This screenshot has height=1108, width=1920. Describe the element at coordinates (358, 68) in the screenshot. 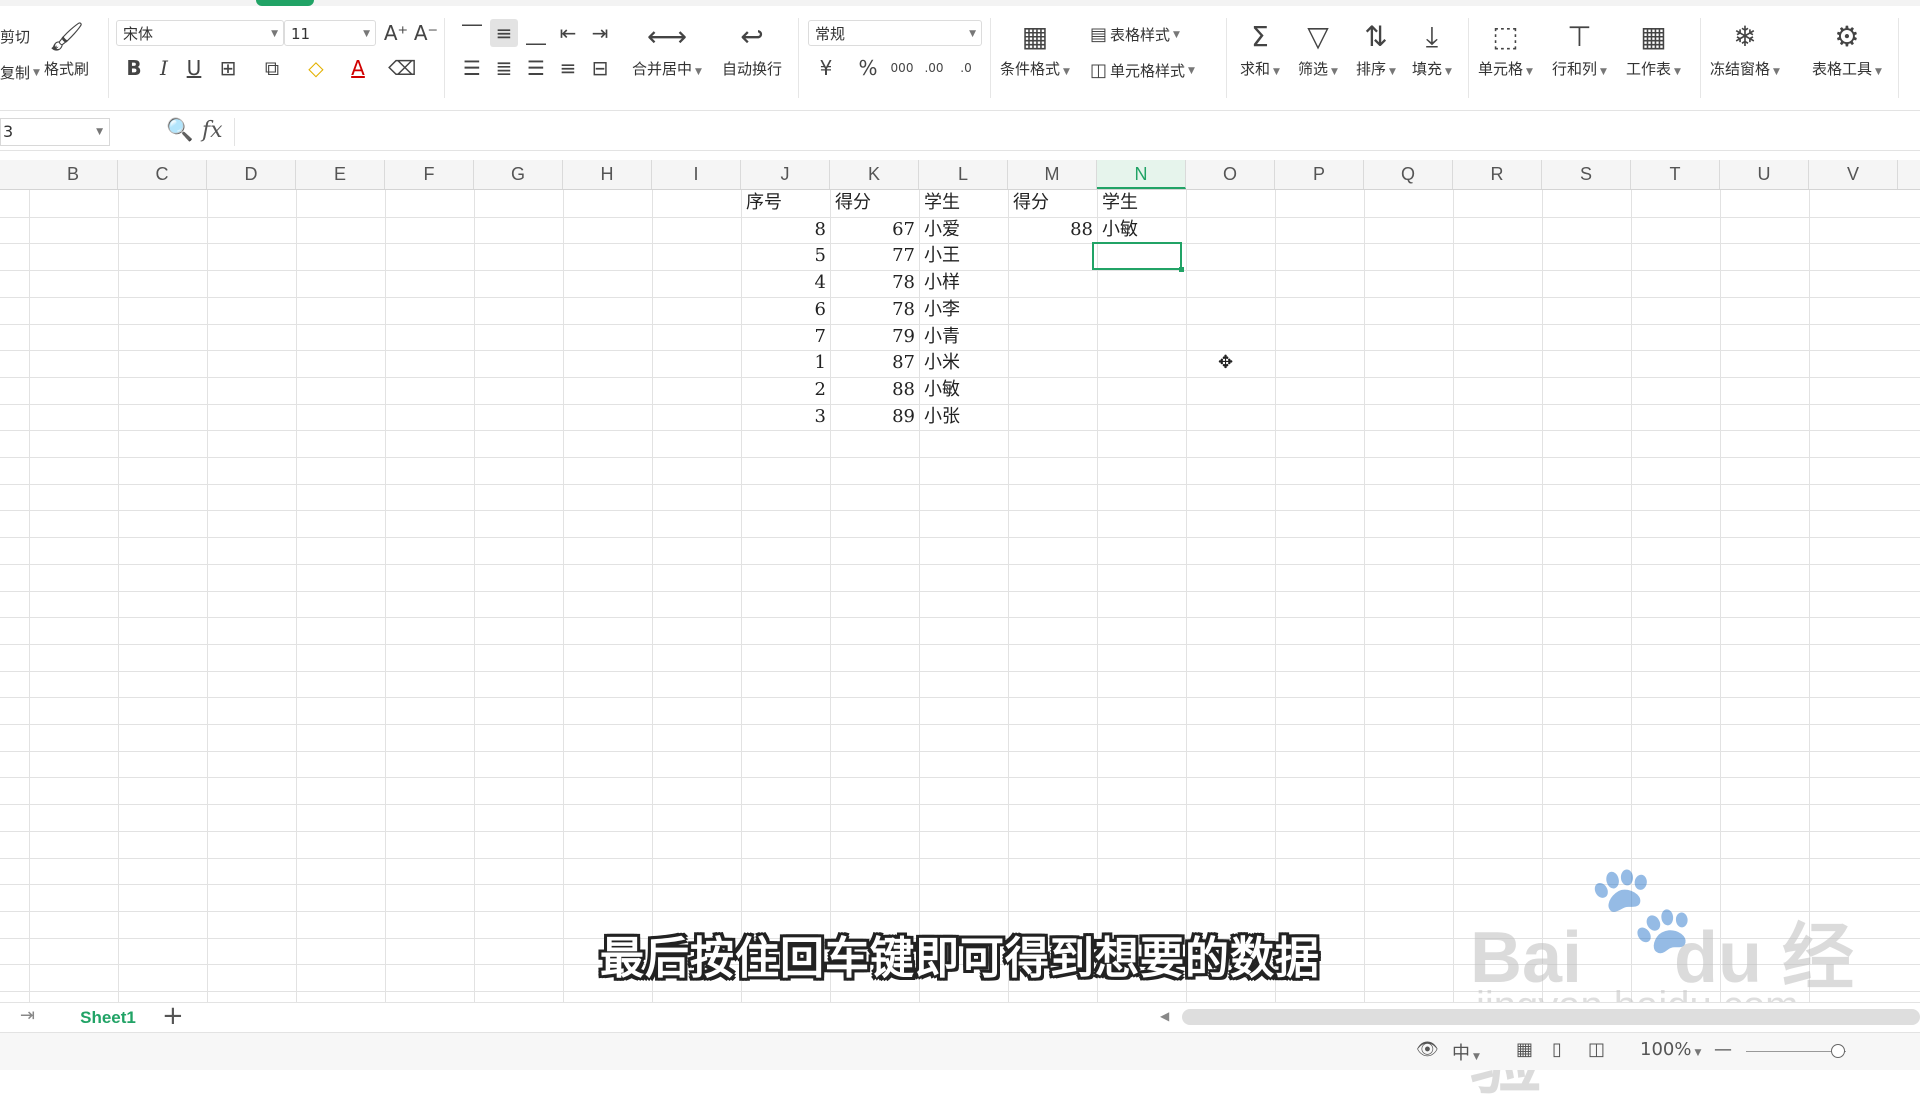

I see `font-color-icon: A` at that location.